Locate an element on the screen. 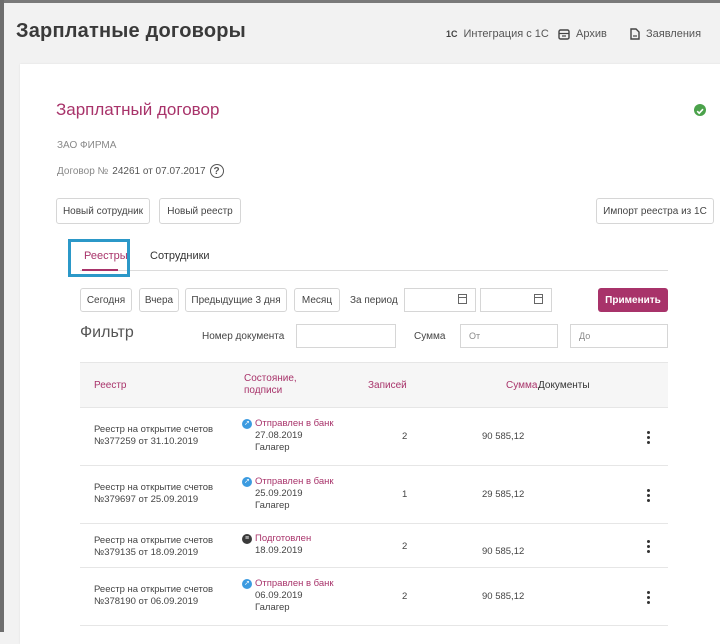 The width and height of the screenshot is (720, 644). new-employee-button: Новый сотрудник is located at coordinates (103, 211).